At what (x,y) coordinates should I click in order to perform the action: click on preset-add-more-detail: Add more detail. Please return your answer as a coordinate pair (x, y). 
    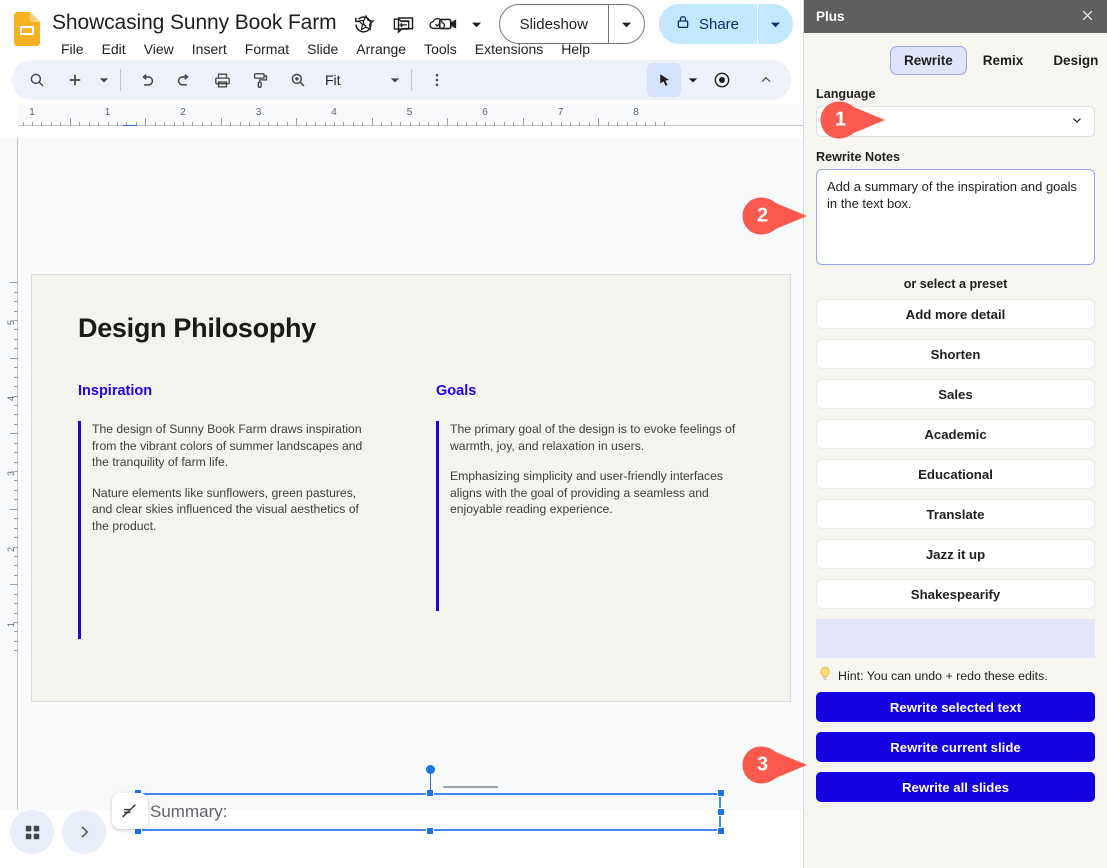
    Looking at the image, I should click on (955, 314).